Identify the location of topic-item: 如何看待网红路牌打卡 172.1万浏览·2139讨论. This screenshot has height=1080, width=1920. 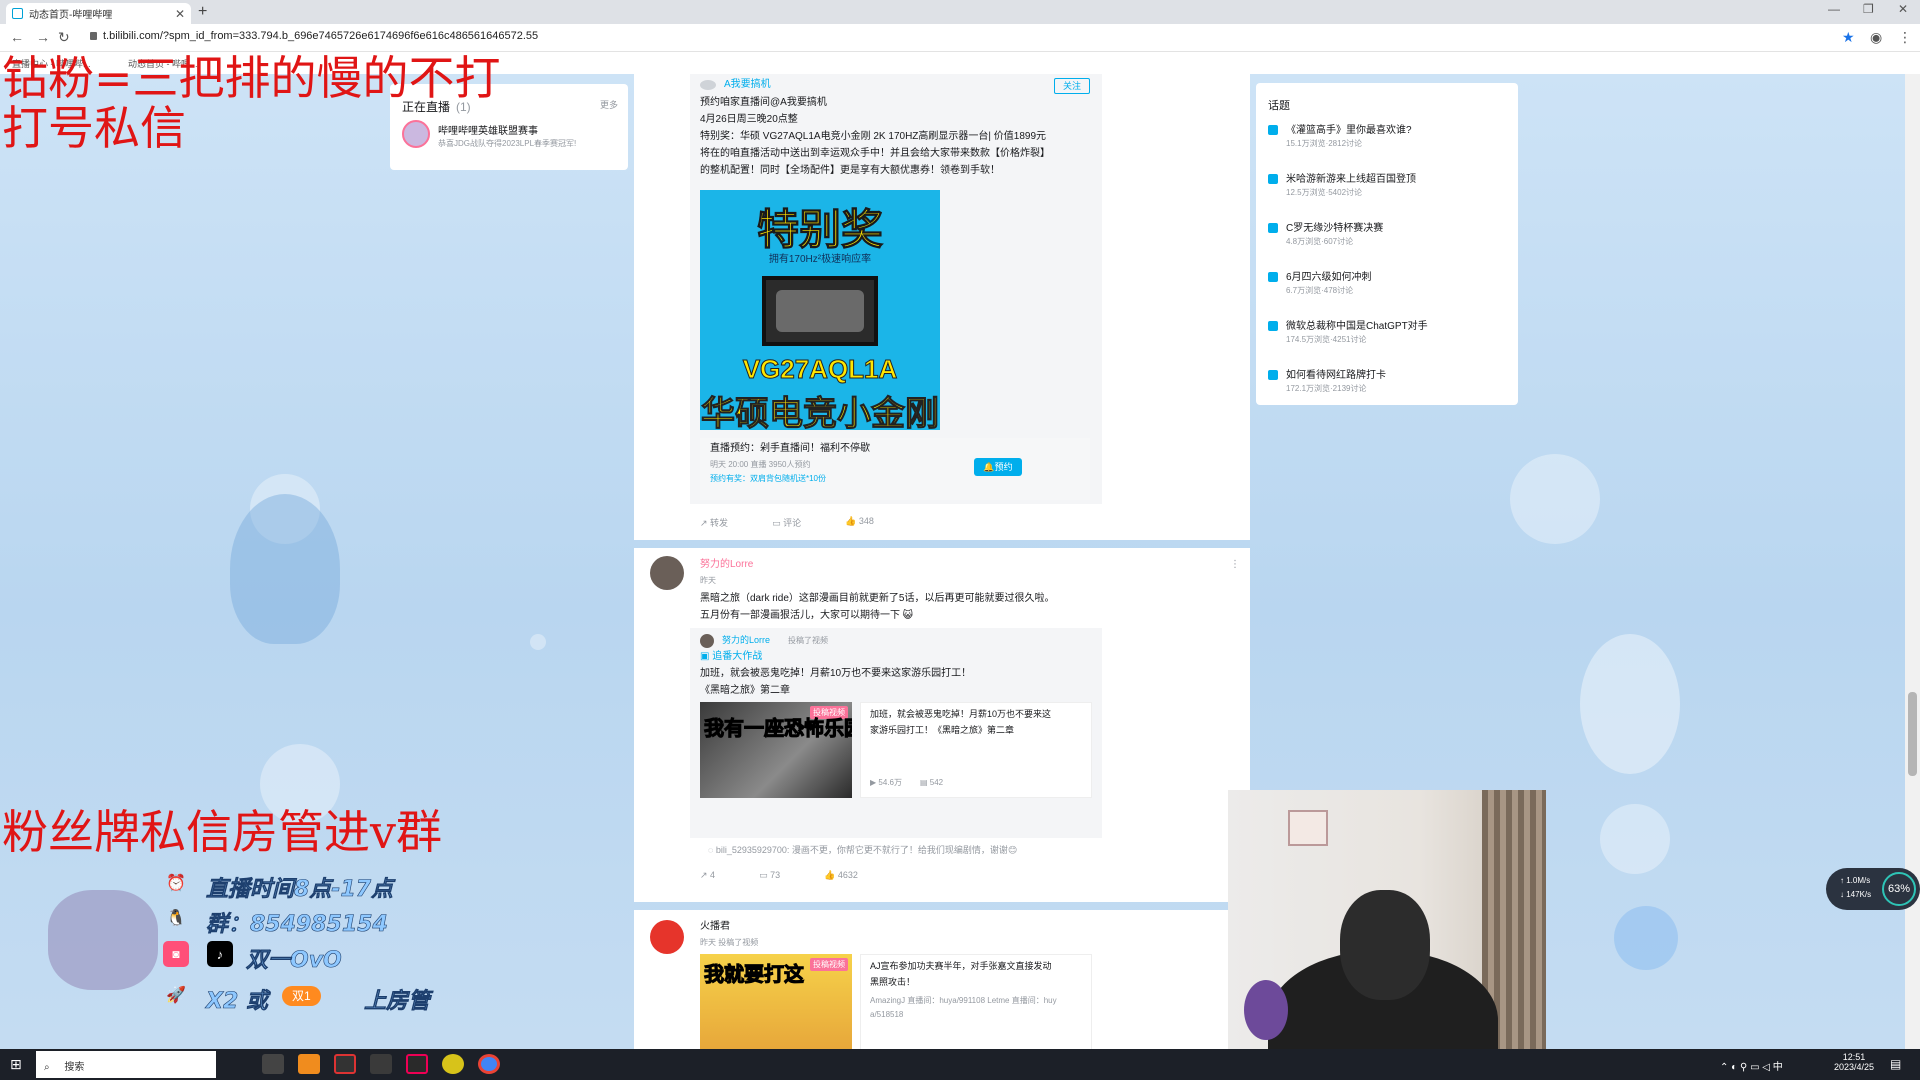
(1388, 381).